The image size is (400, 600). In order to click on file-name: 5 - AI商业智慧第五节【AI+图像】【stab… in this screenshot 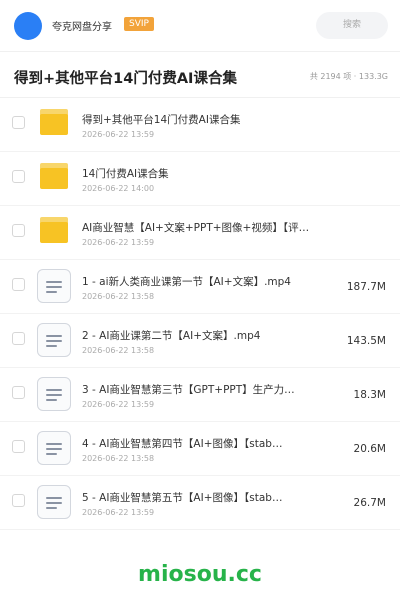, I will do `click(182, 498)`.